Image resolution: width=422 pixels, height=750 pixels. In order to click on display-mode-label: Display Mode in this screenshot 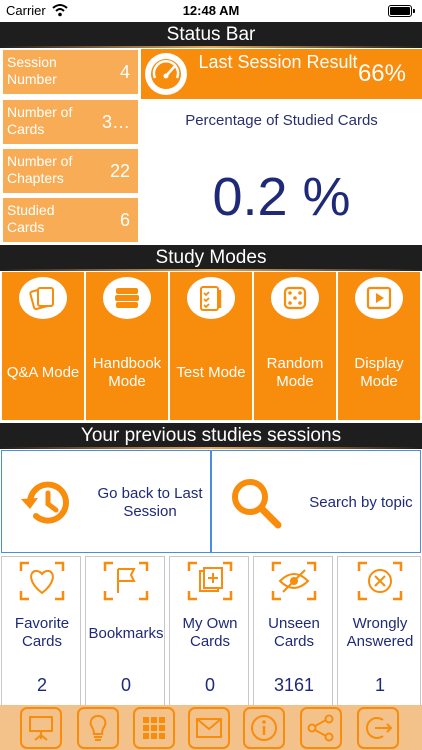, I will do `click(379, 372)`.